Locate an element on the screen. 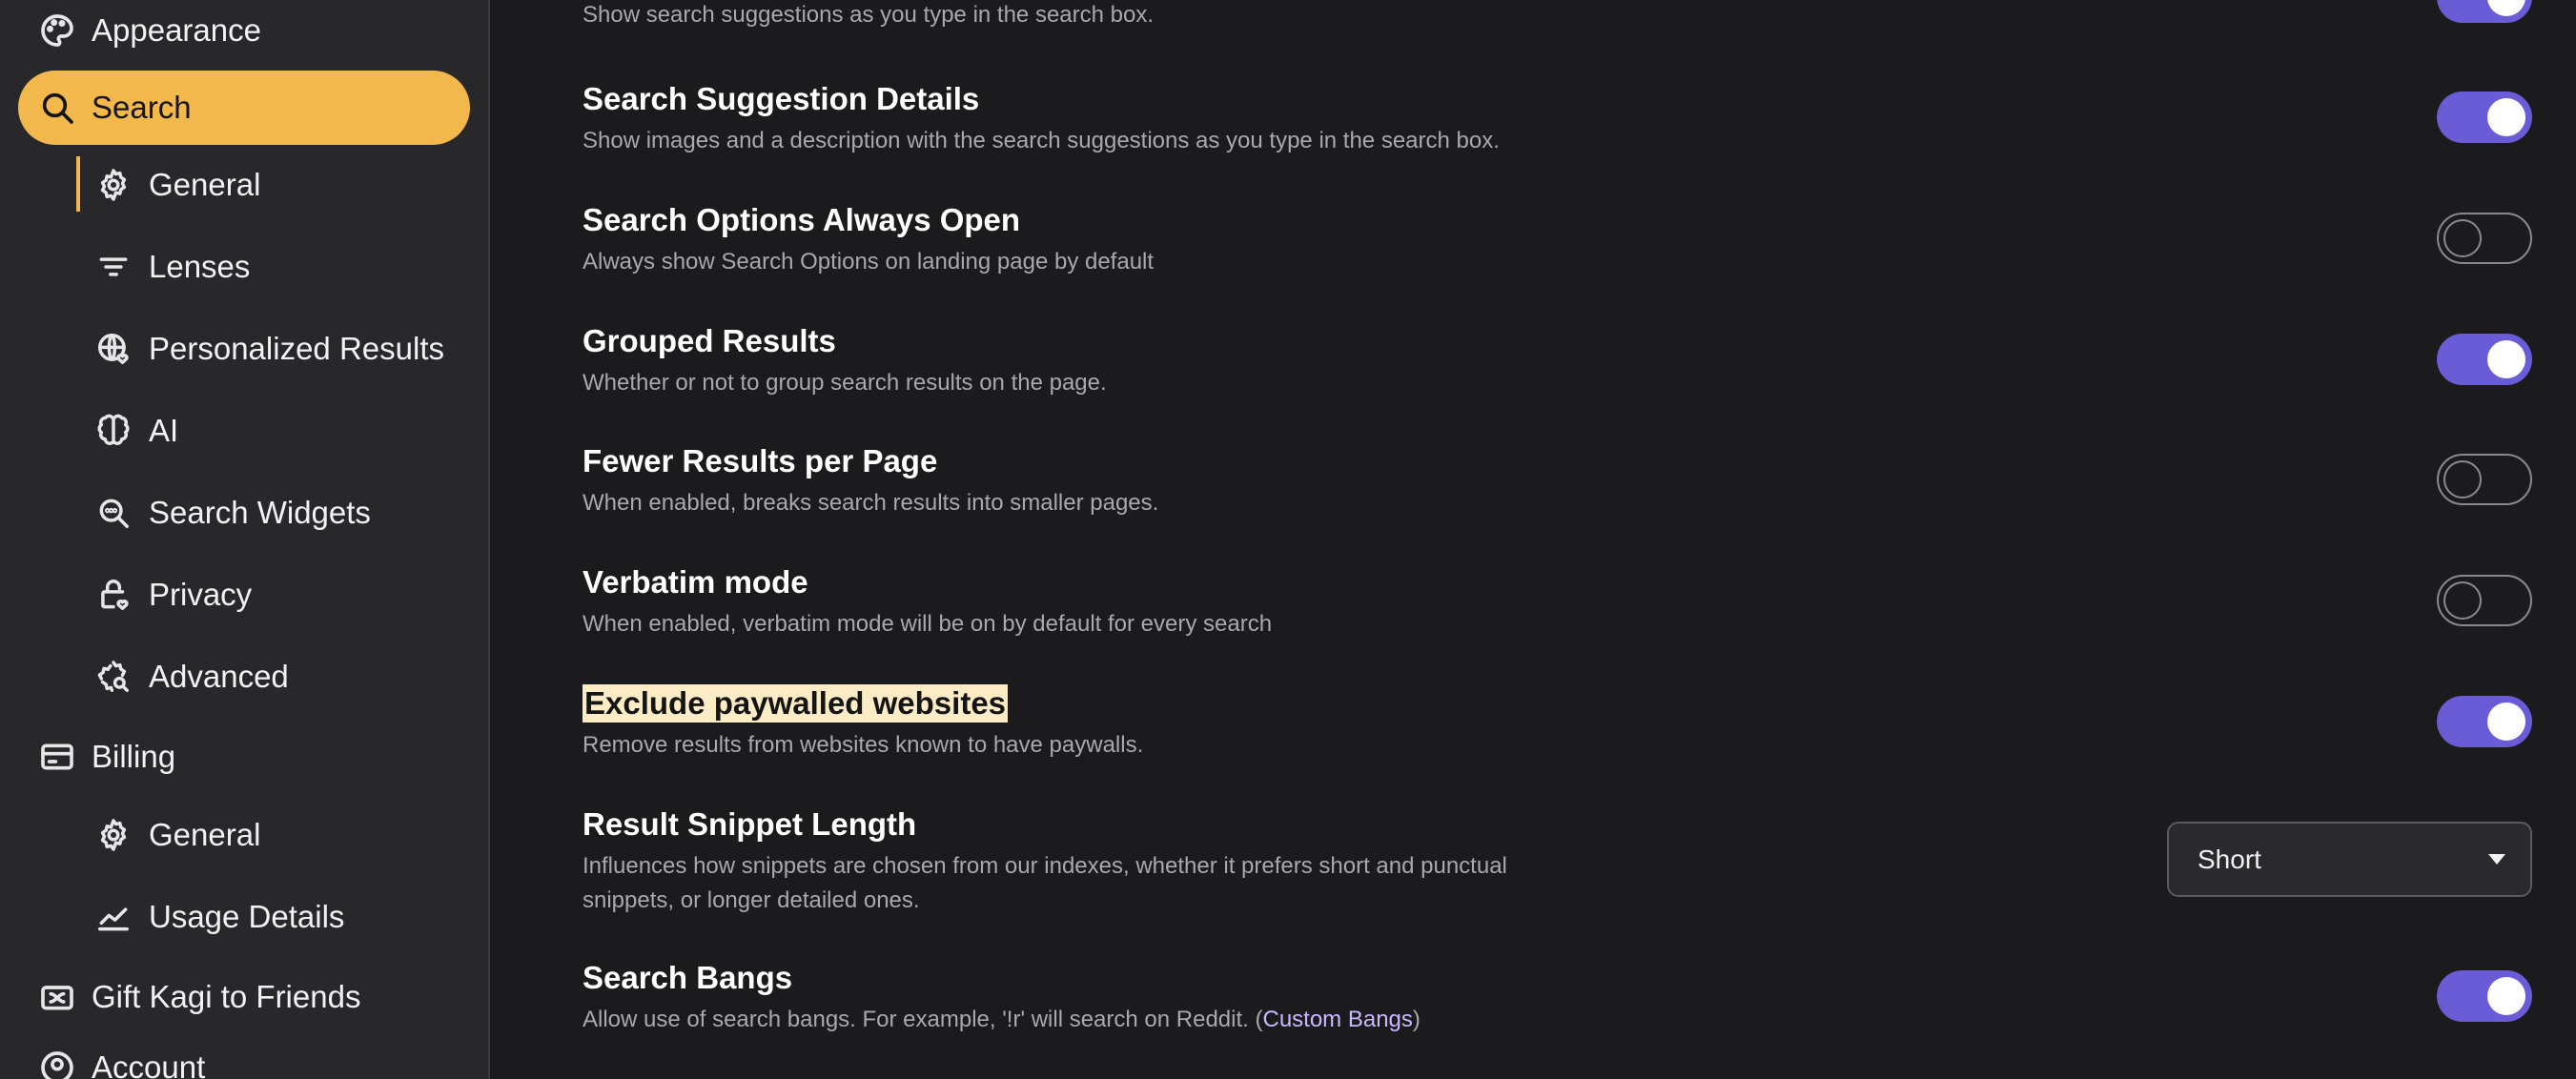  sidebar-item-label: Account is located at coordinates (149, 1064).